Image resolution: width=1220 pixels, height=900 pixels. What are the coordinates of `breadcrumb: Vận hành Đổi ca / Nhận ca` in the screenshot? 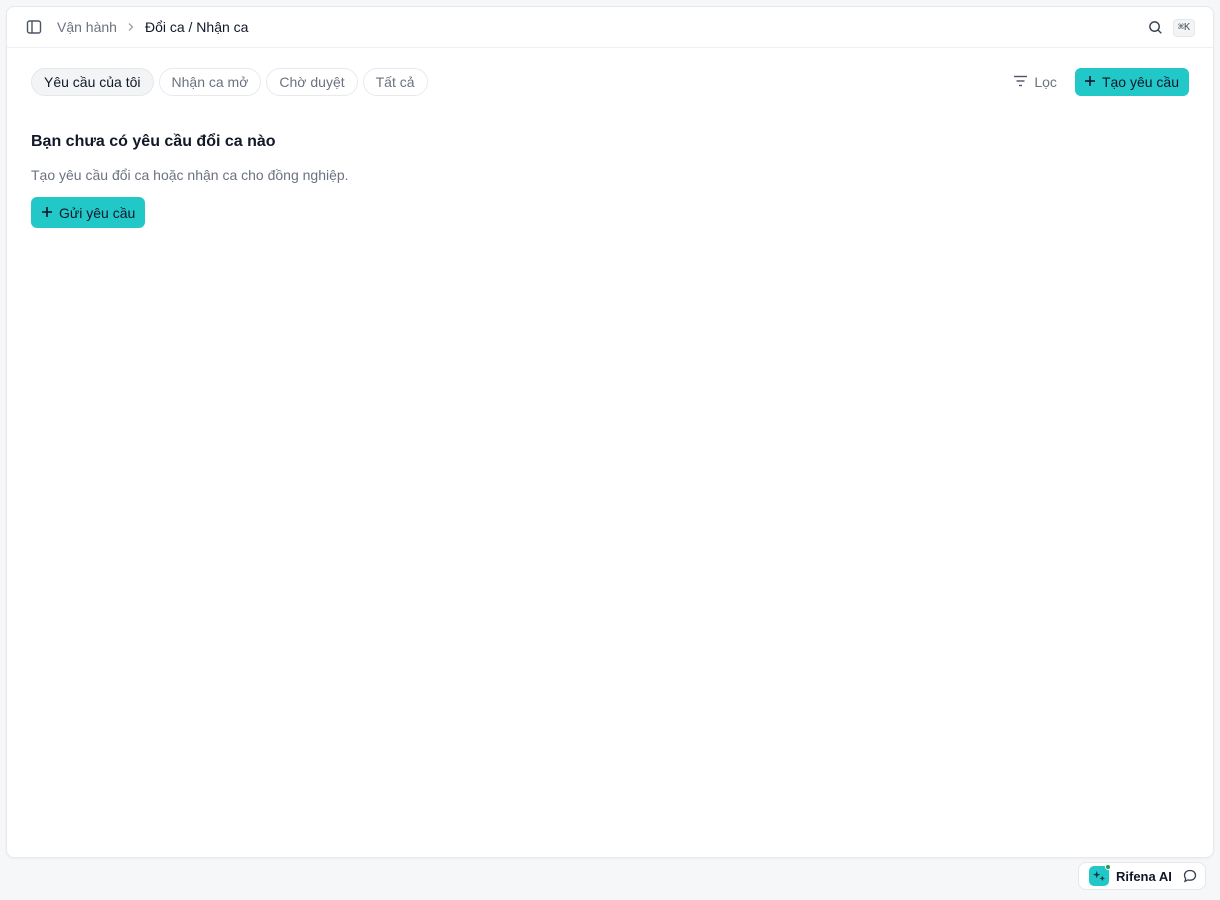 It's located at (152, 27).